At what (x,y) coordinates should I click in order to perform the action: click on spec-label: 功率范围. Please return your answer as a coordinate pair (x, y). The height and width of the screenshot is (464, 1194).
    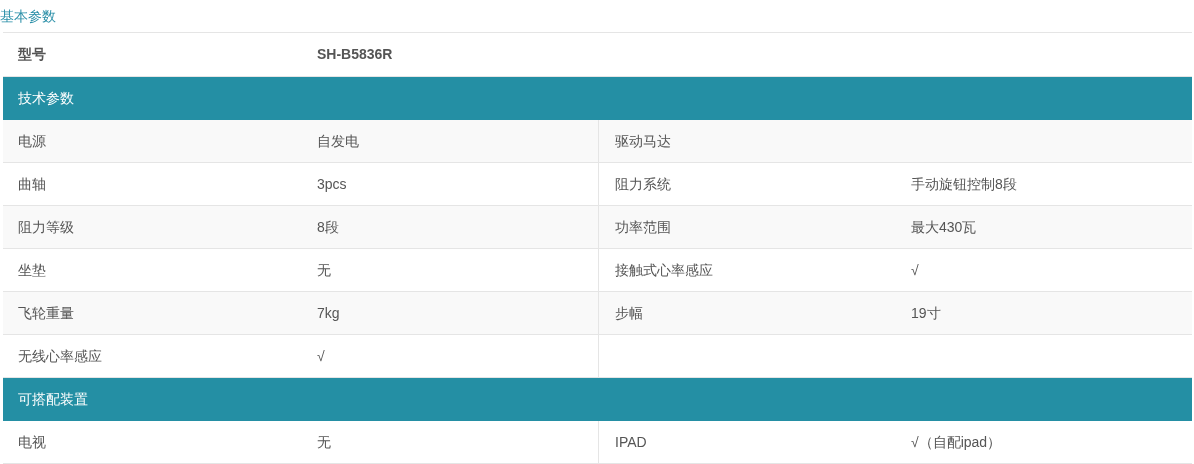
    Looking at the image, I should click on (643, 227).